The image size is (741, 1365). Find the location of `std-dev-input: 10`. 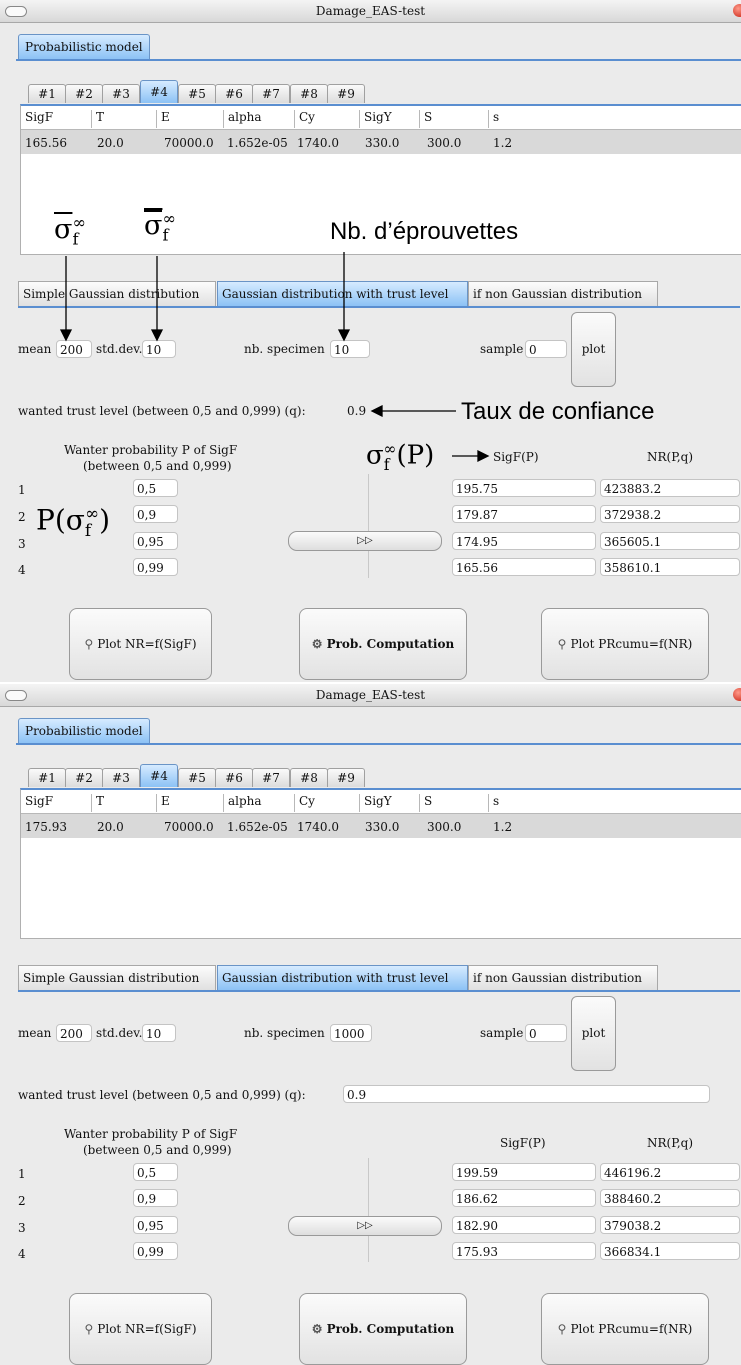

std-dev-input: 10 is located at coordinates (159, 1033).